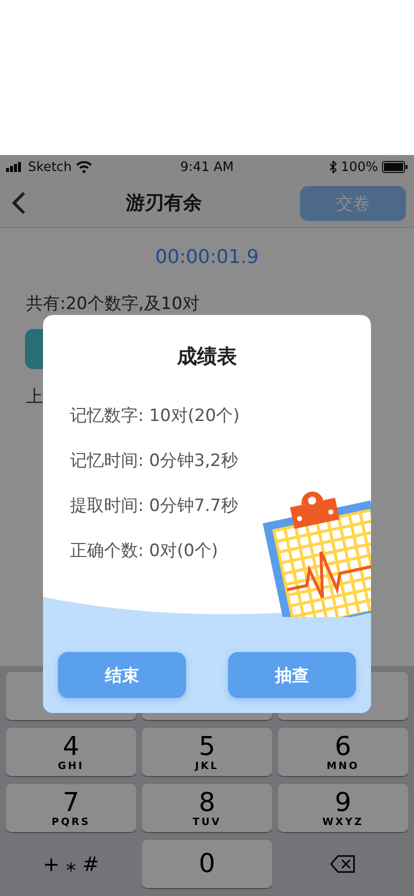 The height and width of the screenshot is (896, 414). Describe the element at coordinates (207, 808) in the screenshot. I see `keypad-key: 8 TUV` at that location.